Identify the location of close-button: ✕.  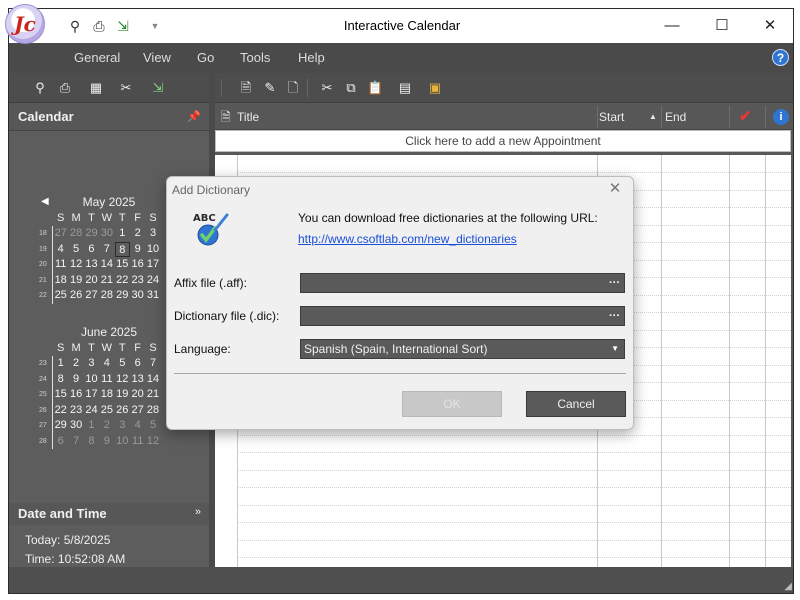
(770, 26).